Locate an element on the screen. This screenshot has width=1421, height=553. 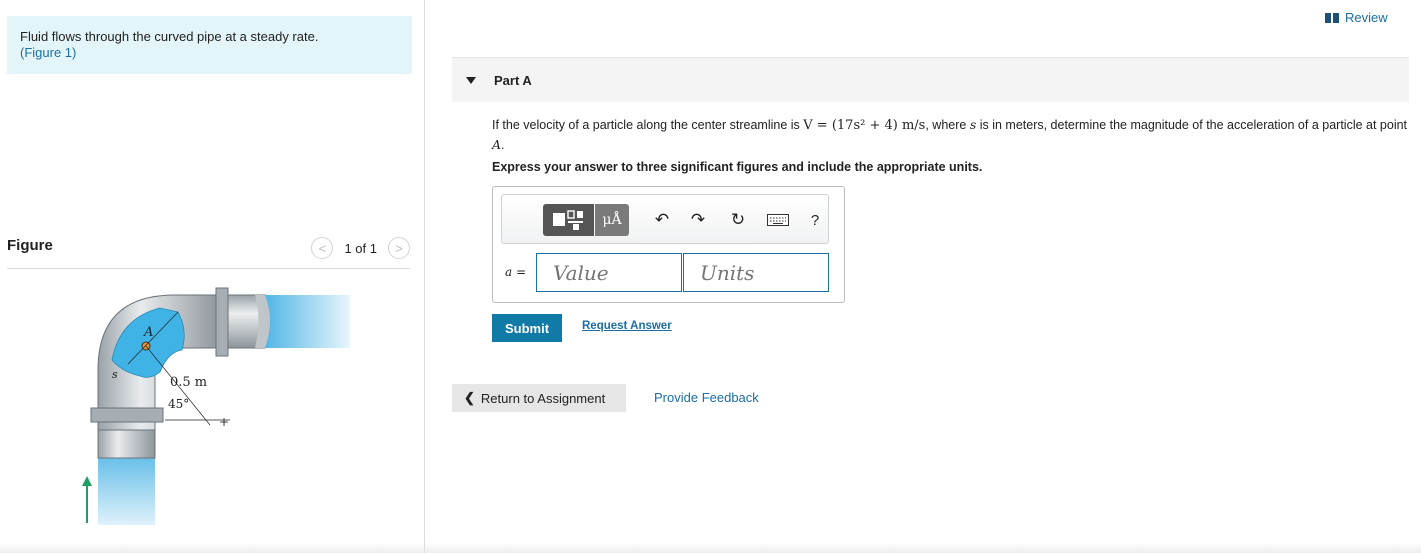
keyboard-icon is located at coordinates (778, 220).